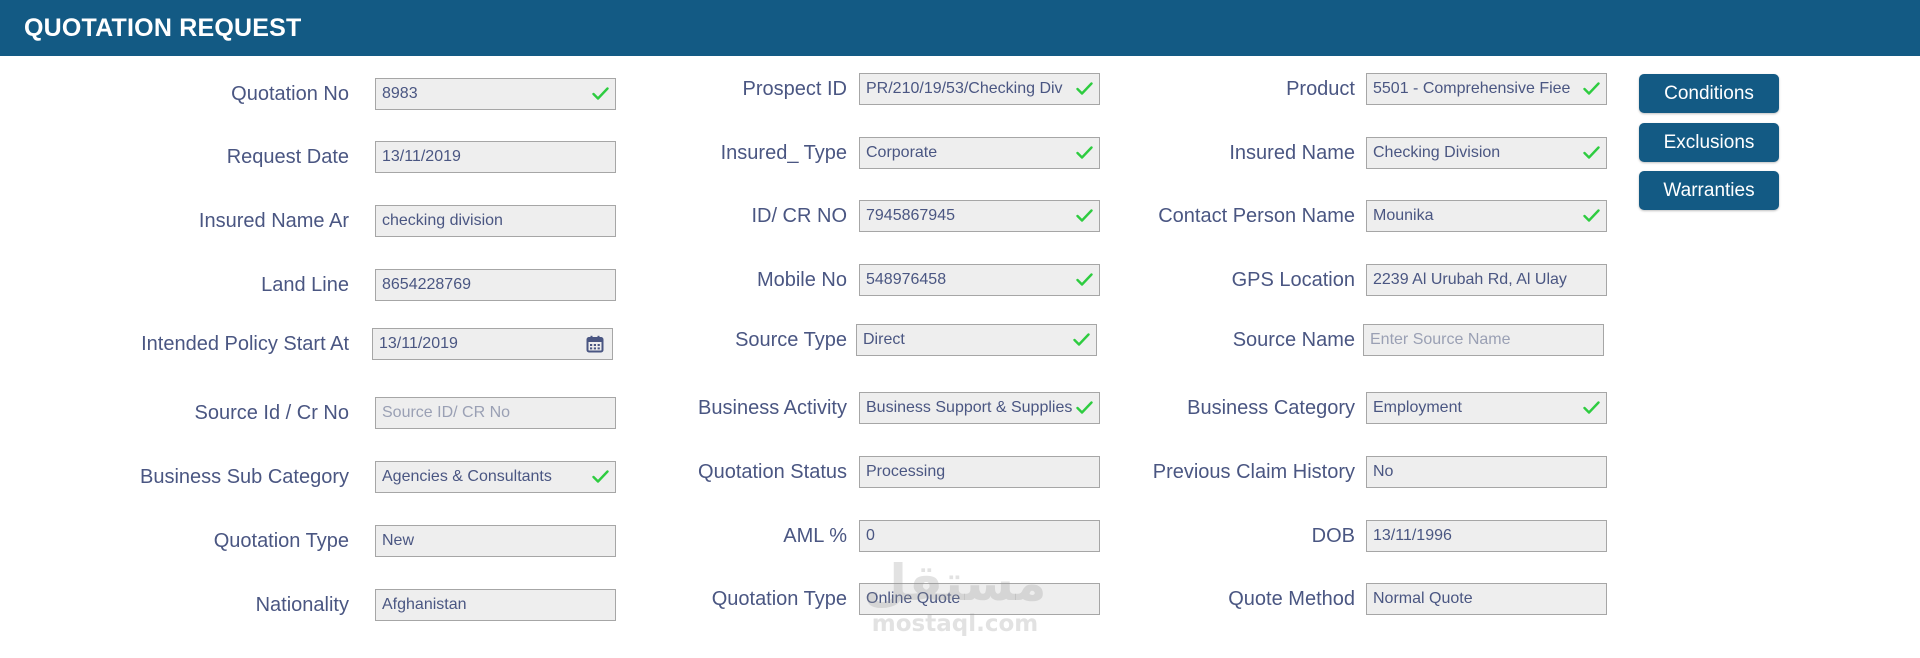  I want to click on field-product: Product 5501 - Comprehensive Fiee, so click(960, 90).